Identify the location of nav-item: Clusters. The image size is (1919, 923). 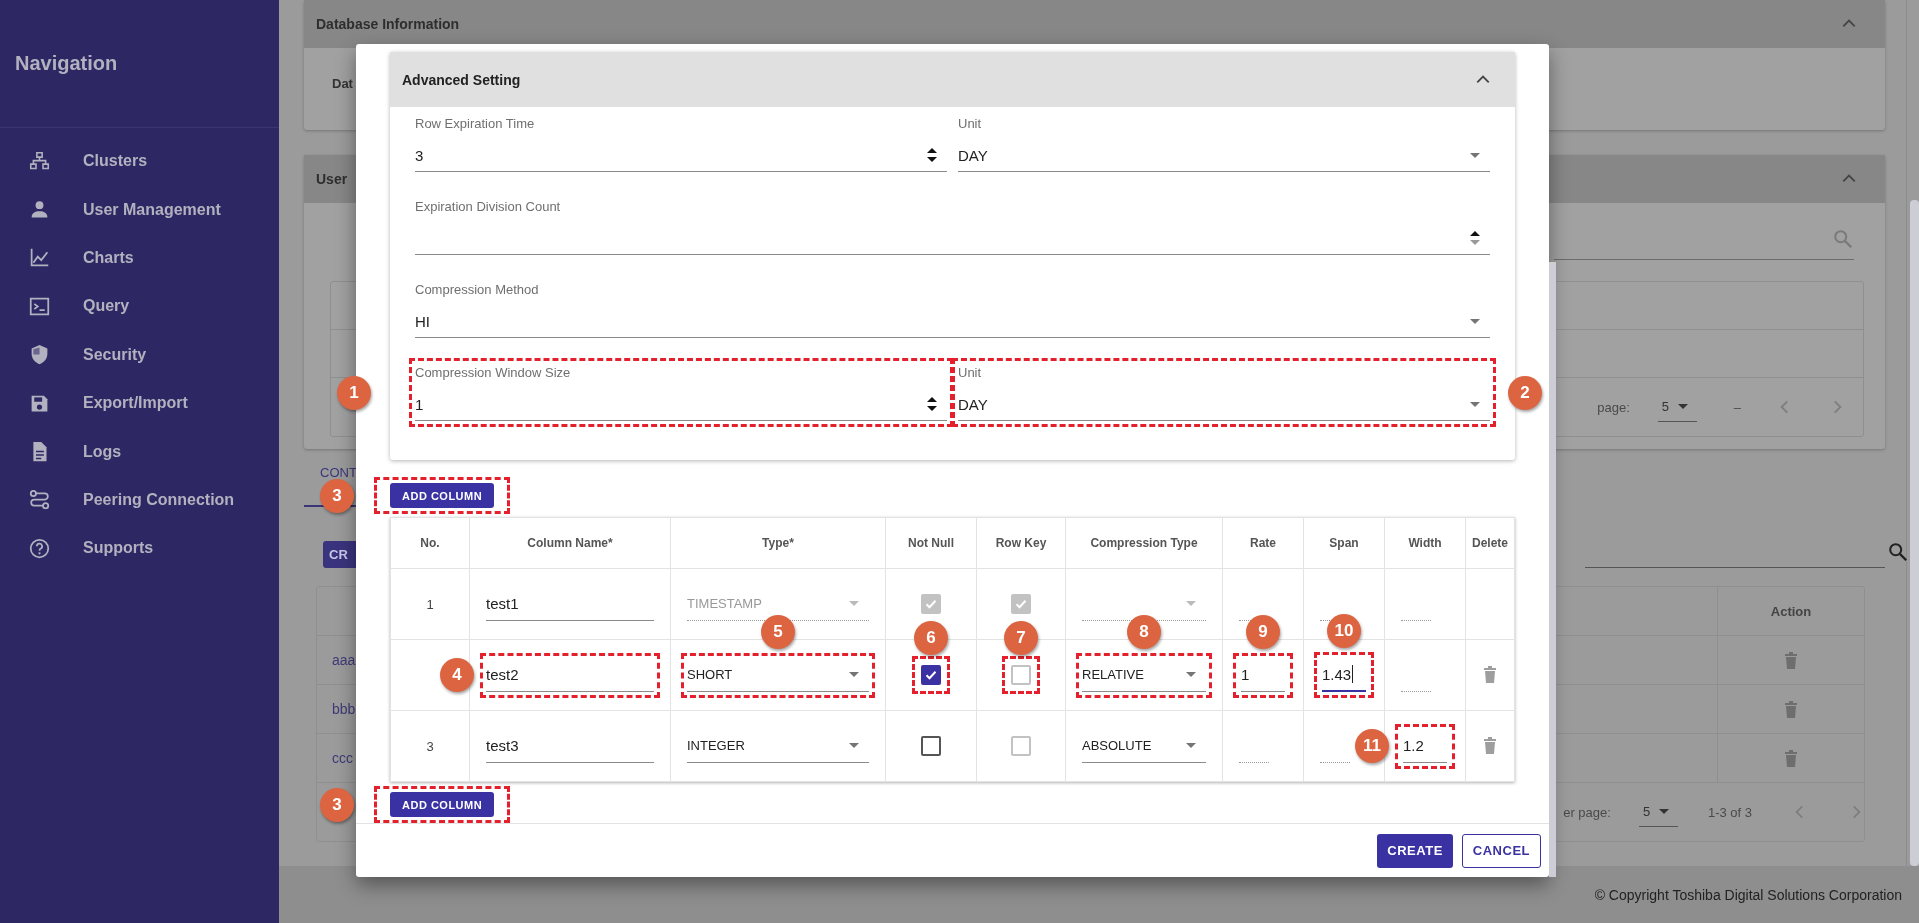
(139, 161).